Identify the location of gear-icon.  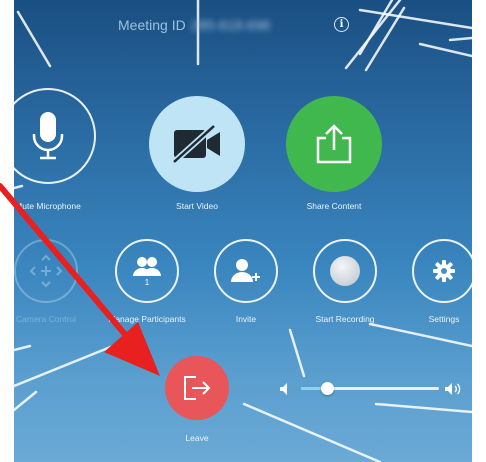
(444, 271).